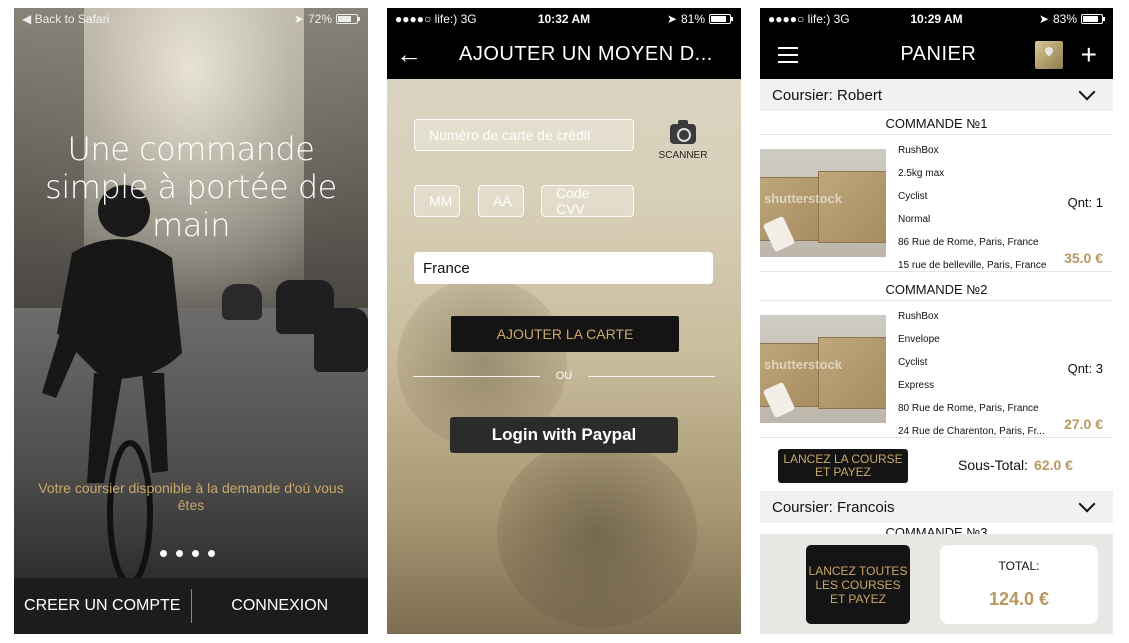 The width and height of the screenshot is (1129, 643). I want to click on expiry-month-input: MM, so click(437, 201).